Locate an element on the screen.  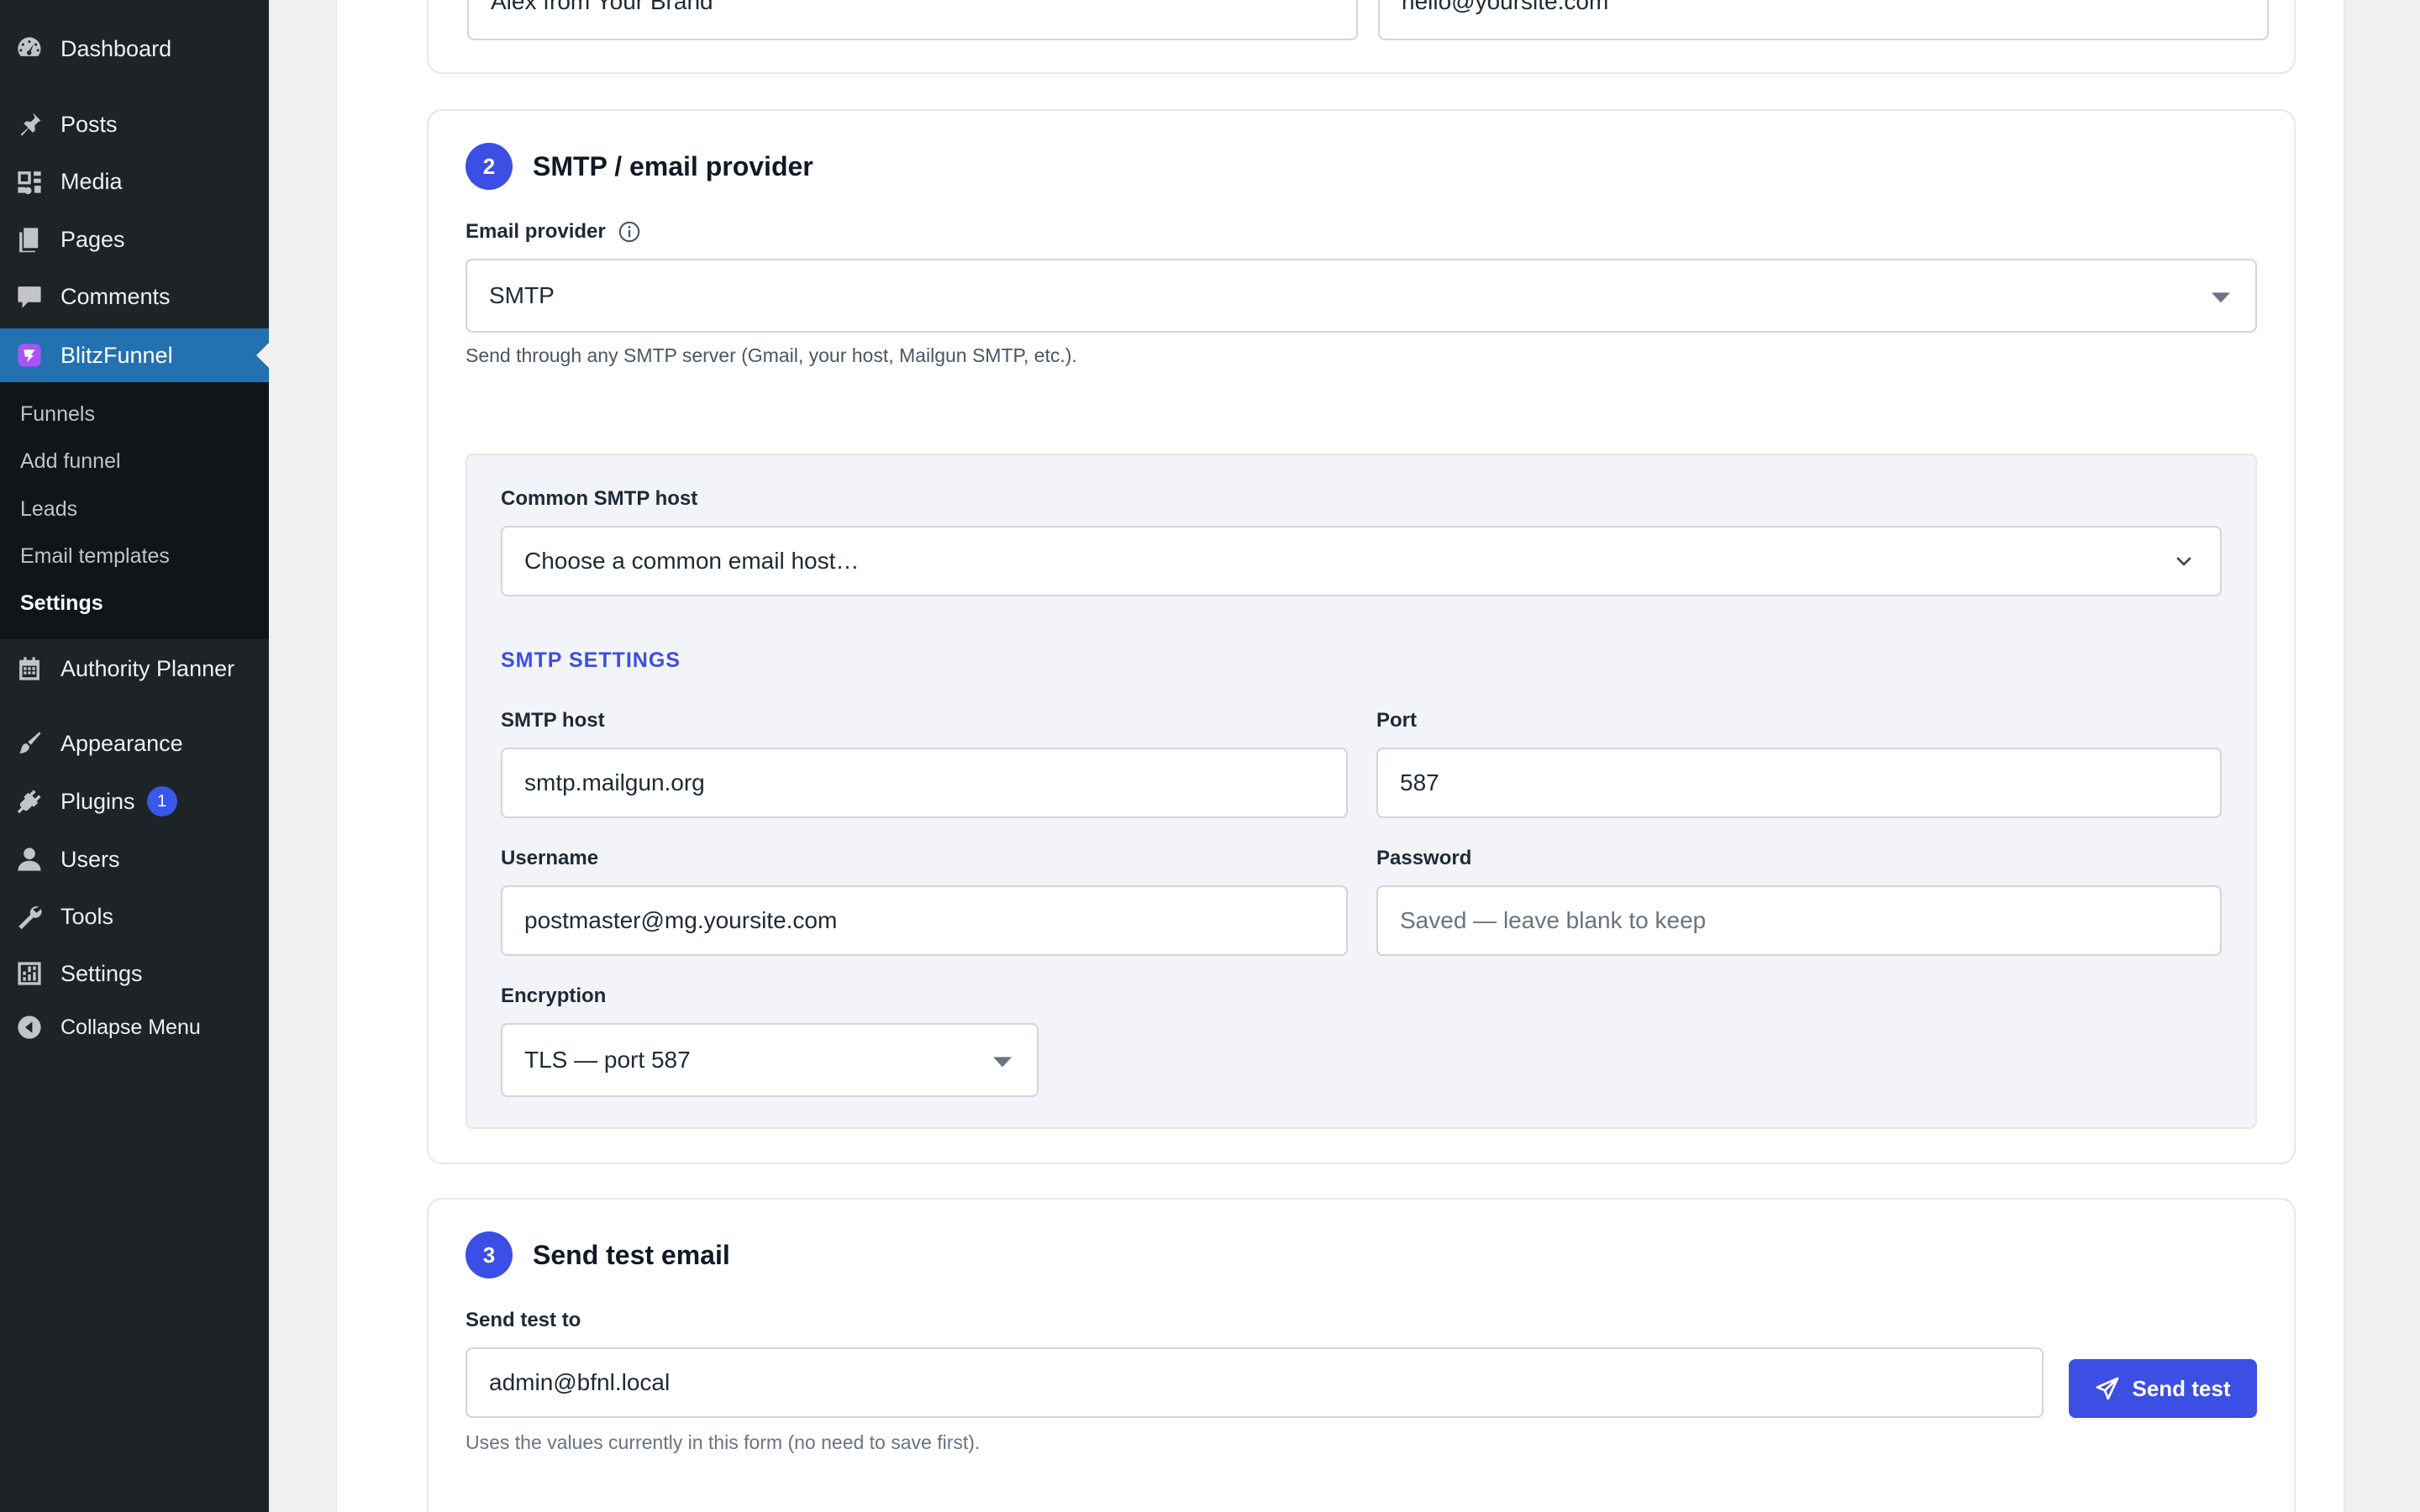
submenu-item-add-funnel: Add funnel is located at coordinates (70, 461).